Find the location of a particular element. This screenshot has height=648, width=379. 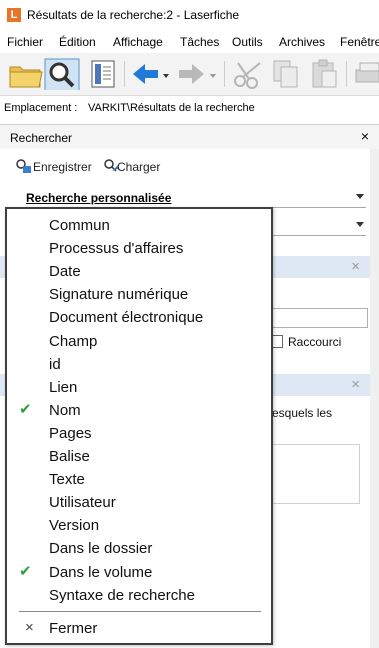

menu-item-label: Texte is located at coordinates (67, 480).